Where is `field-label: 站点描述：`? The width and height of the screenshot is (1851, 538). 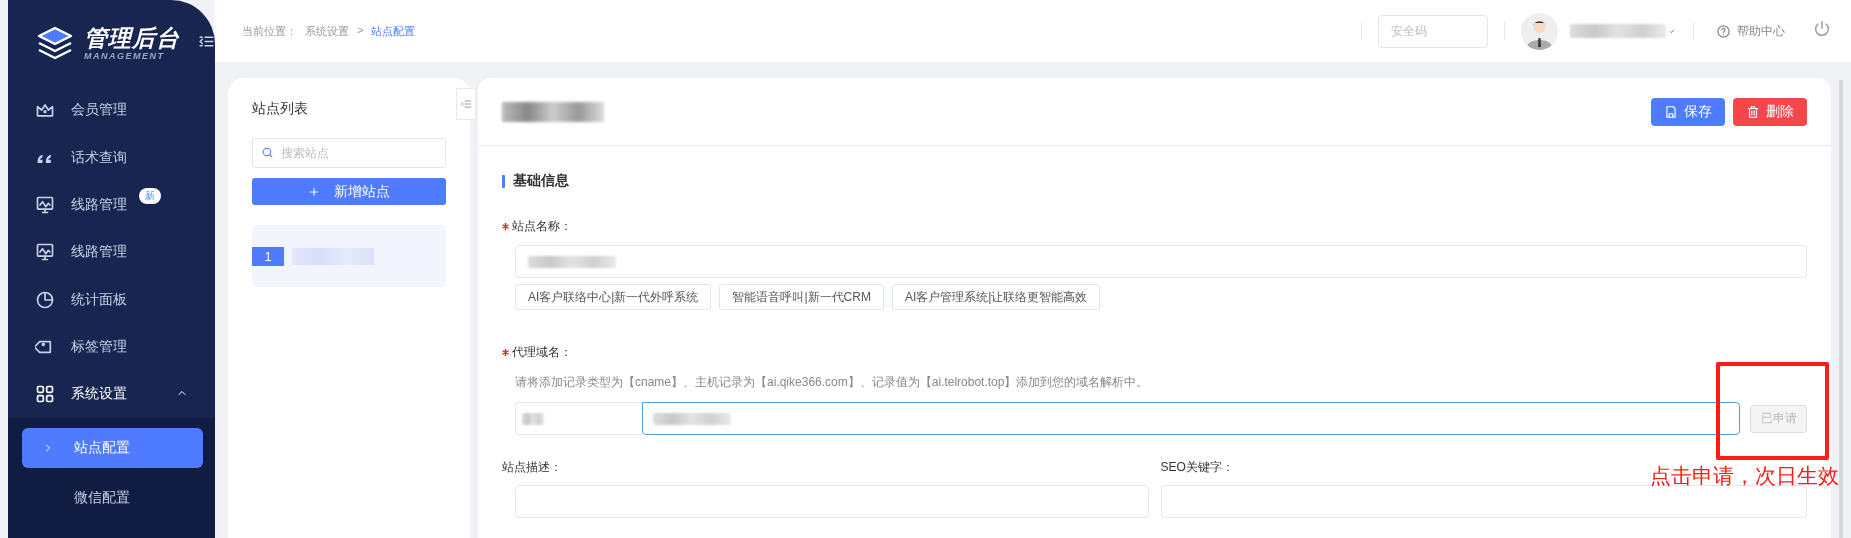 field-label: 站点描述： is located at coordinates (532, 467).